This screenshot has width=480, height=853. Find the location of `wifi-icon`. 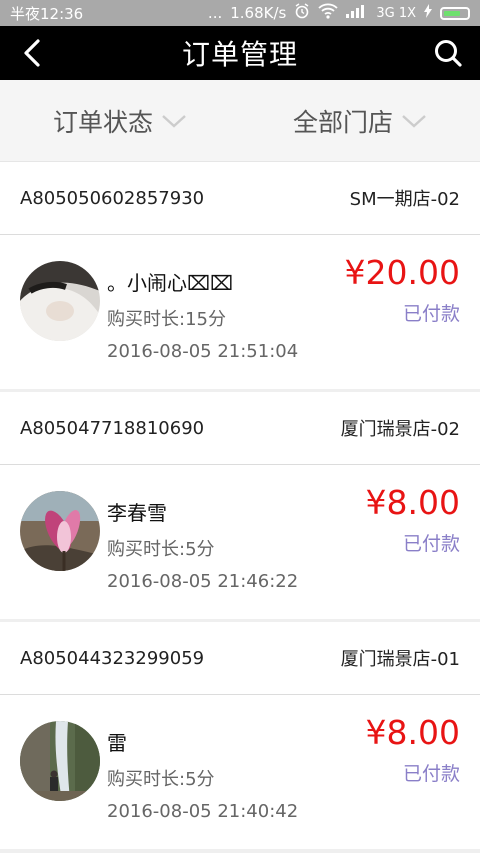

wifi-icon is located at coordinates (328, 13).